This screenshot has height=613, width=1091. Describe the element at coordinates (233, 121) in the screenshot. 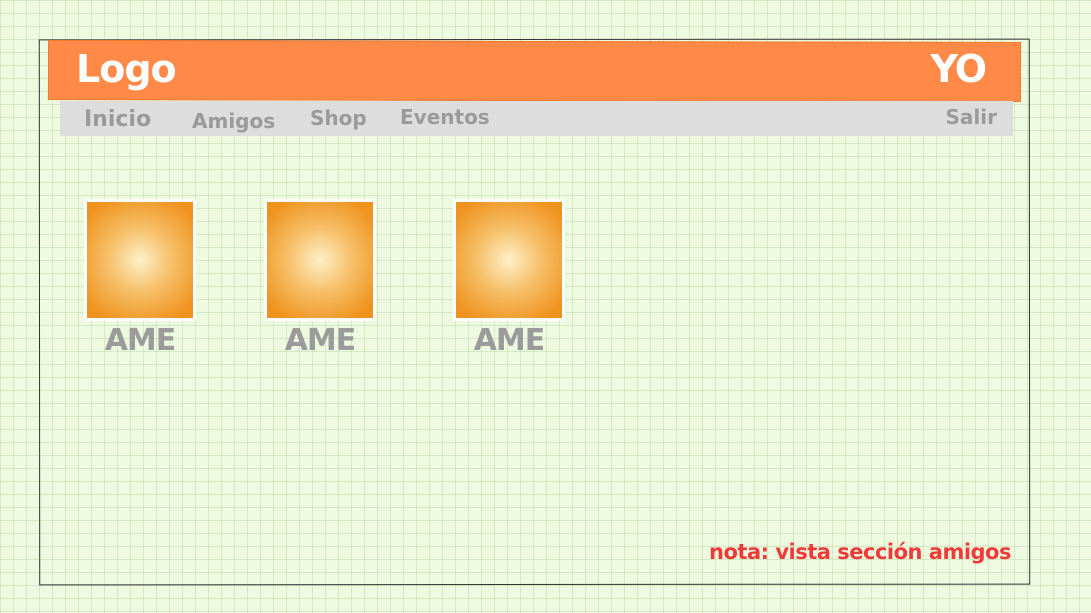

I see `nav-item-amigos: Amigos` at that location.